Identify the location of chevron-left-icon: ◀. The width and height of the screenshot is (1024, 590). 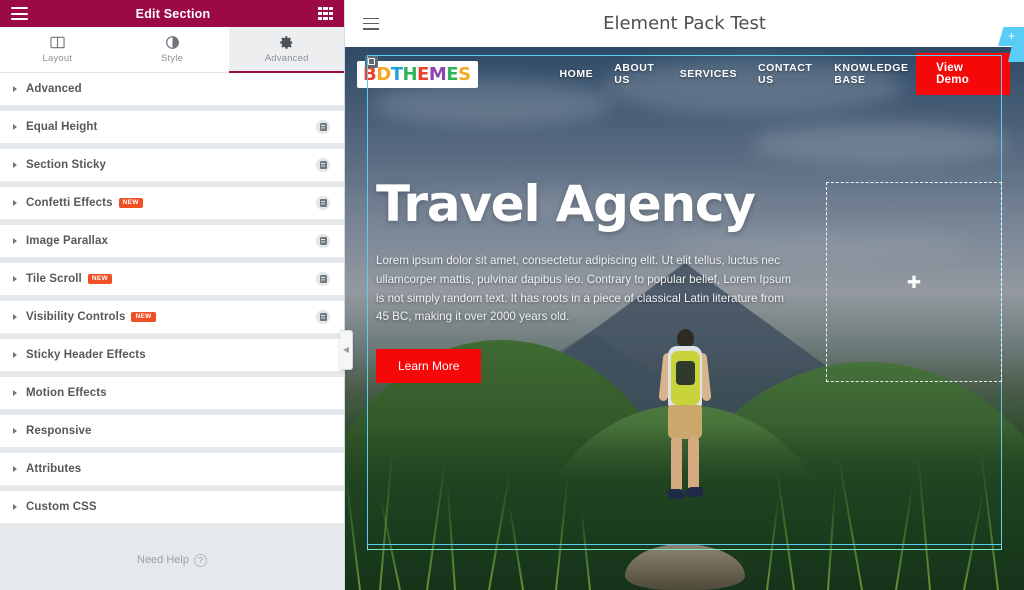
(346, 349).